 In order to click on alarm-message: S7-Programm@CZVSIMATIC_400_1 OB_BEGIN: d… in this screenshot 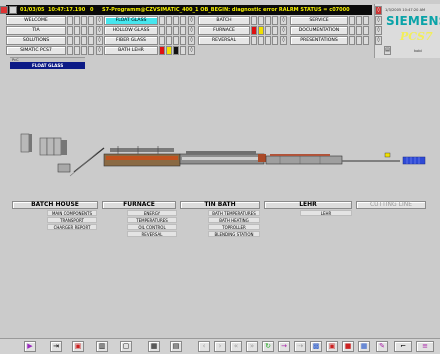, I will do `click(226, 10)`.